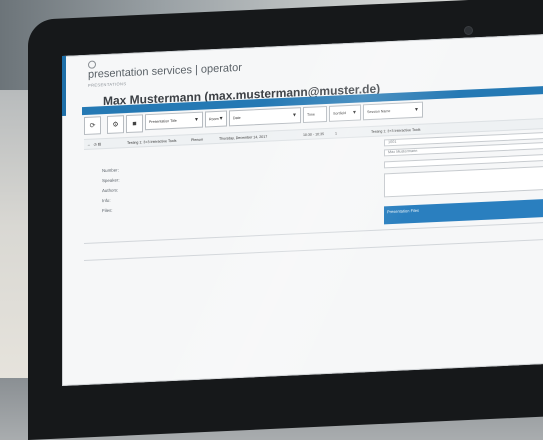 The height and width of the screenshot is (440, 543). Describe the element at coordinates (468, 30) in the screenshot. I see `camera-dot` at that location.